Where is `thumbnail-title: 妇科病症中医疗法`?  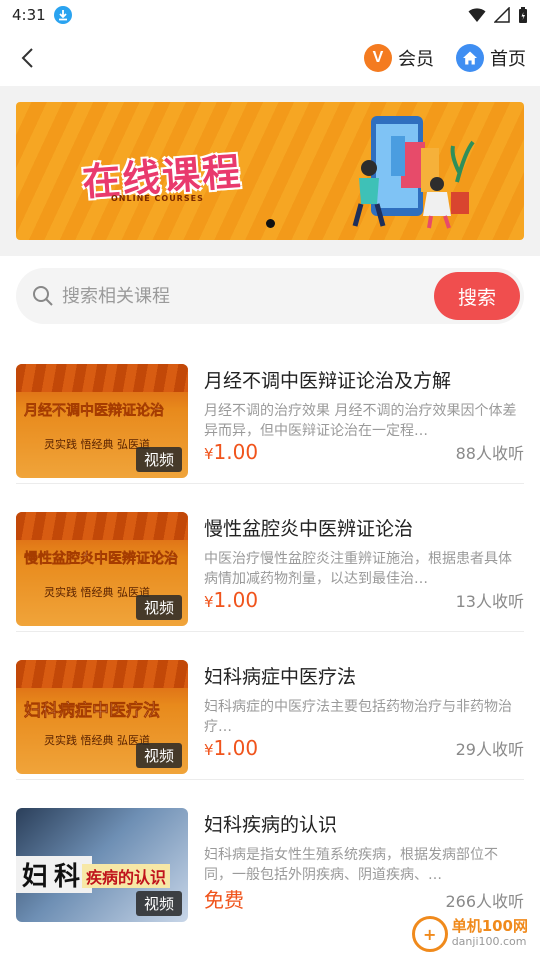
thumbnail-title: 妇科病症中医疗法 is located at coordinates (92, 711).